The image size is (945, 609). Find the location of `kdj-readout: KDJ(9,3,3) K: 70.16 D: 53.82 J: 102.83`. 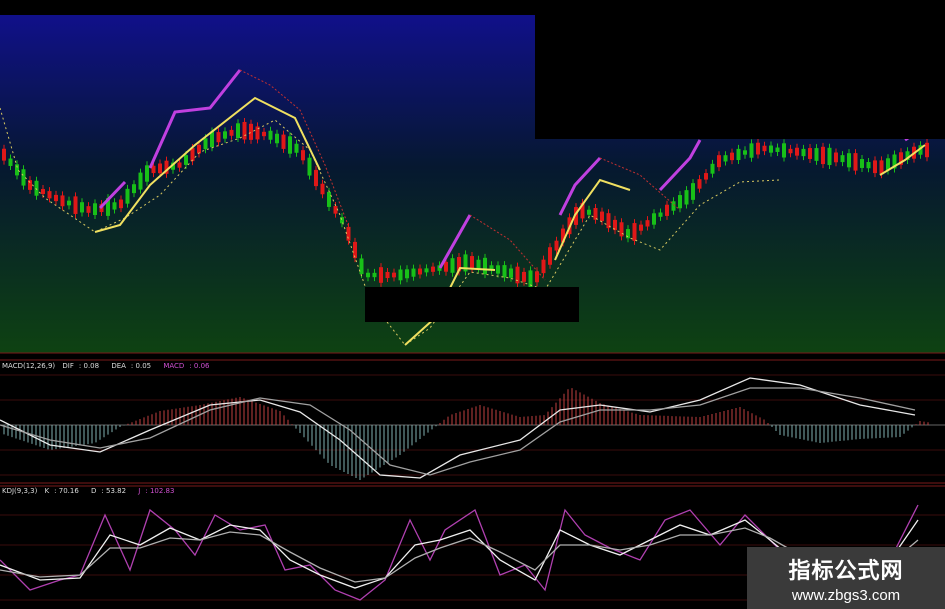

kdj-readout: KDJ(9,3,3) K: 70.16 D: 53.82 J: 102.83 is located at coordinates (93, 491).